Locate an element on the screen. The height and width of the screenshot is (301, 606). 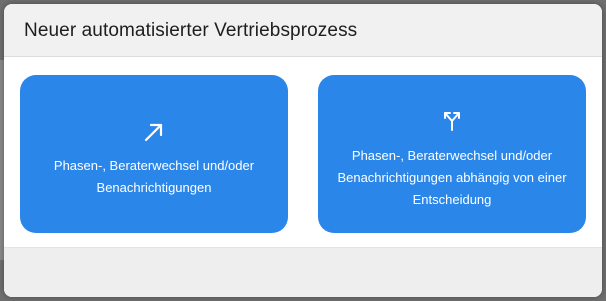
arrow-up-right-icon is located at coordinates (154, 134).